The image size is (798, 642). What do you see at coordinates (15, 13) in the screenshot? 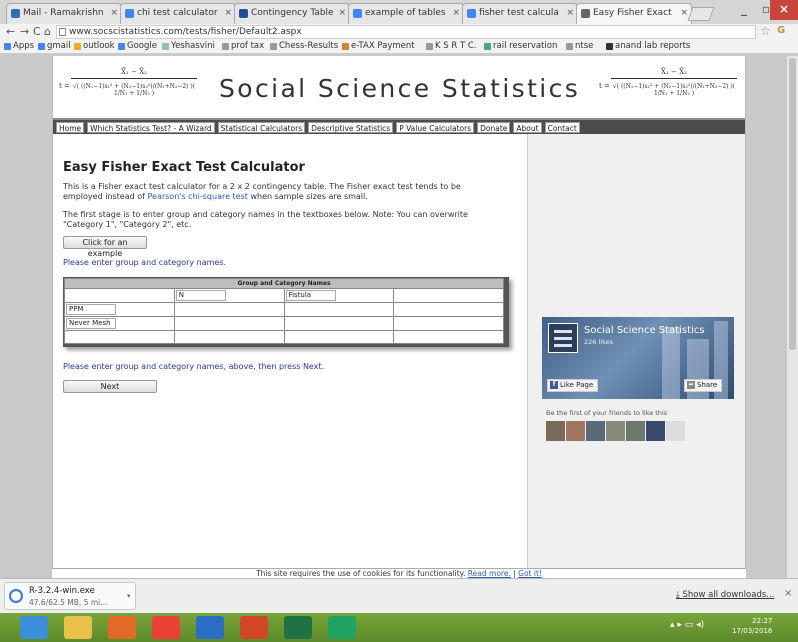
I see `mail-icon` at bounding box center [15, 13].